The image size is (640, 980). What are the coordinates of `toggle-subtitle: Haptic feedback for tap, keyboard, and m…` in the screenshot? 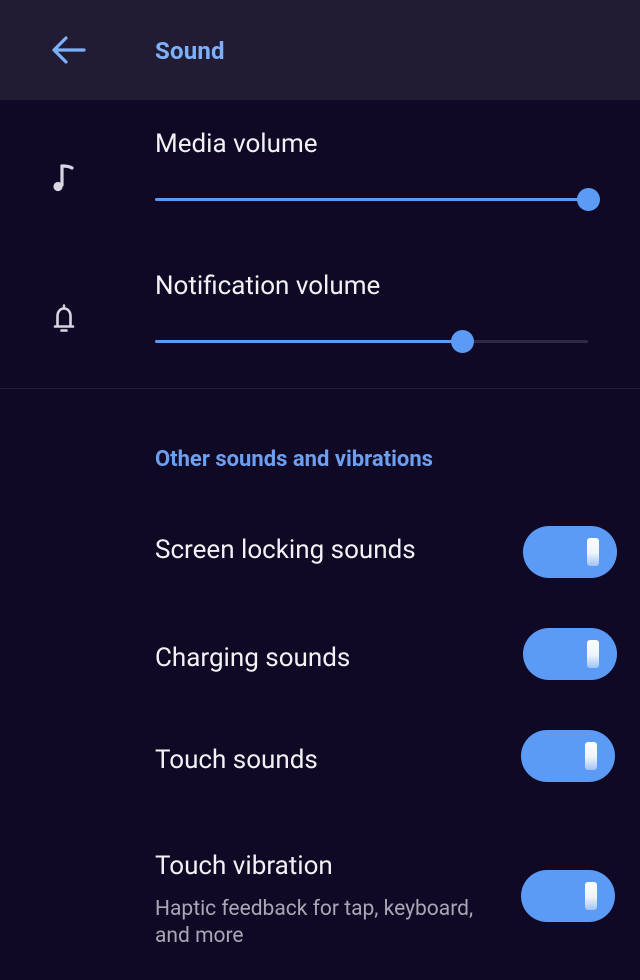 It's located at (314, 922).